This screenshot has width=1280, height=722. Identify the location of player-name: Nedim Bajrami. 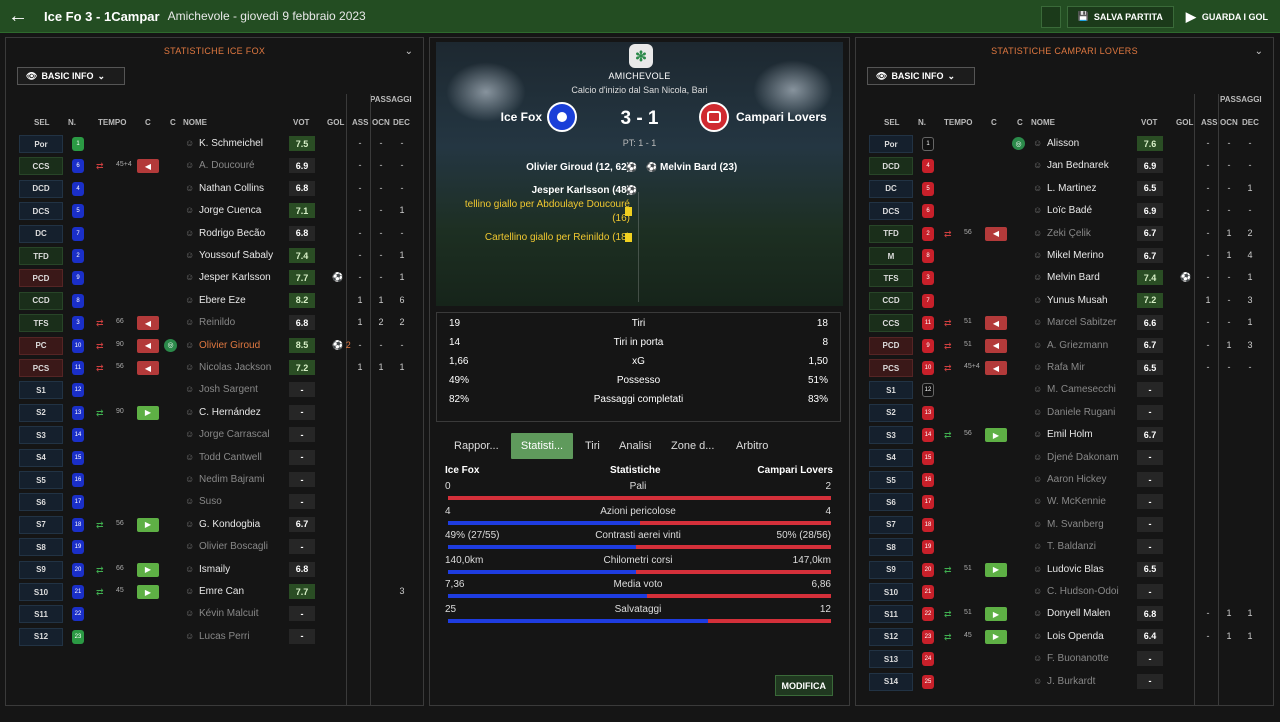
(232, 479).